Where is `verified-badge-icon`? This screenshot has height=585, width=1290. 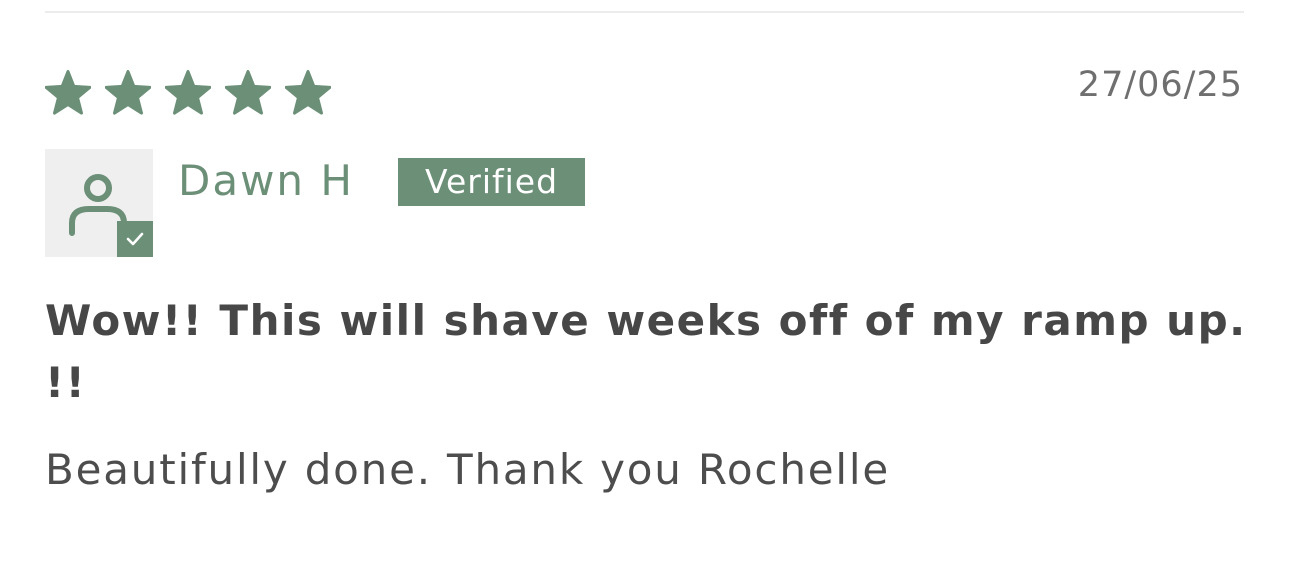 verified-badge-icon is located at coordinates (135, 239).